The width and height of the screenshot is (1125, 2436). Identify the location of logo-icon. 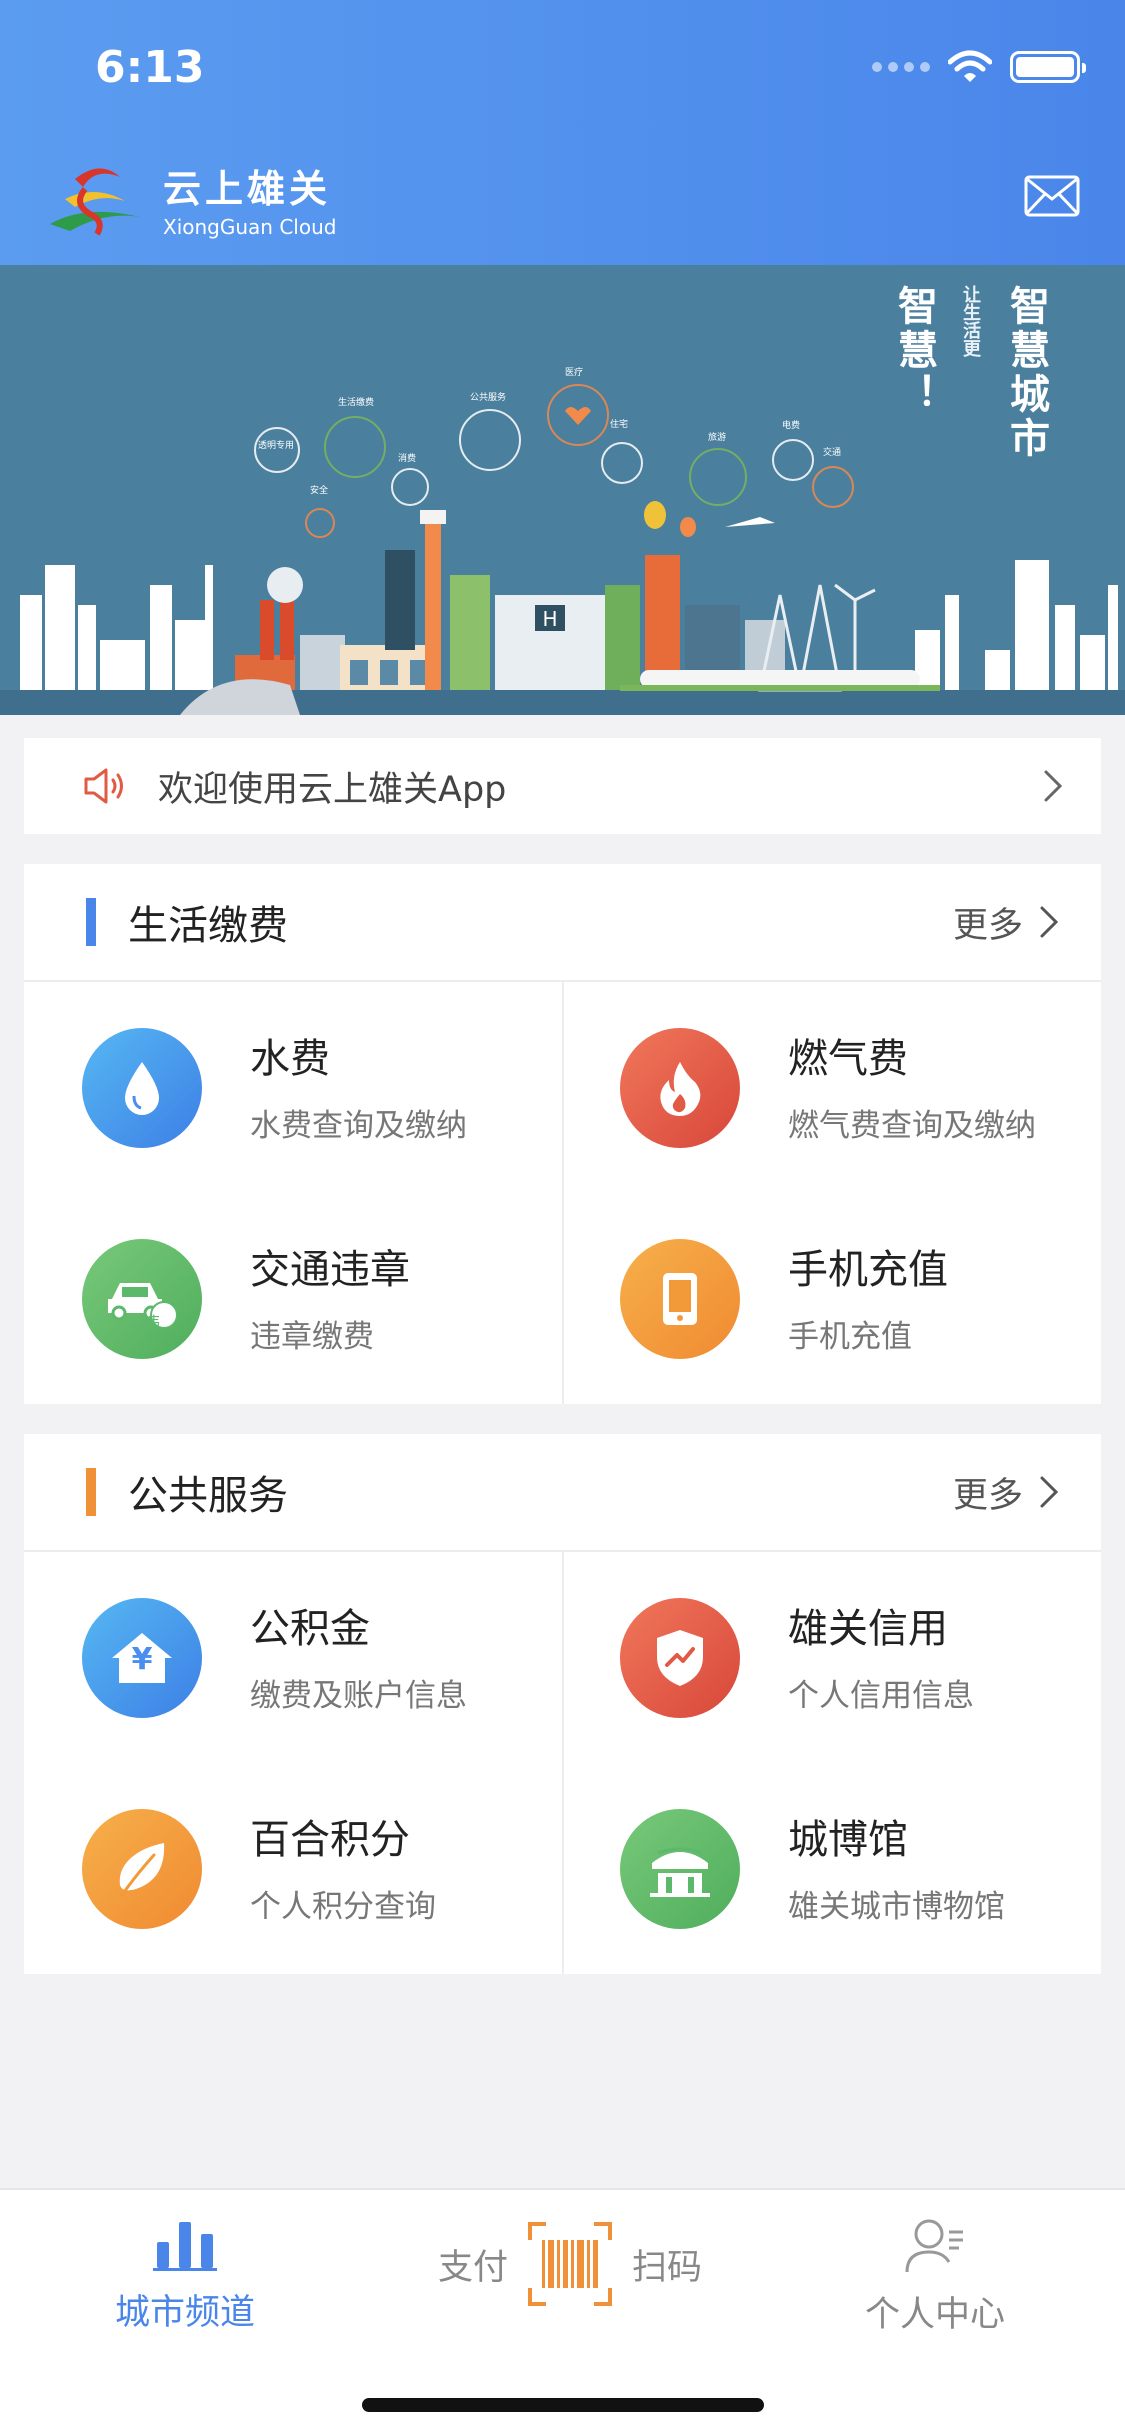
(95, 201).